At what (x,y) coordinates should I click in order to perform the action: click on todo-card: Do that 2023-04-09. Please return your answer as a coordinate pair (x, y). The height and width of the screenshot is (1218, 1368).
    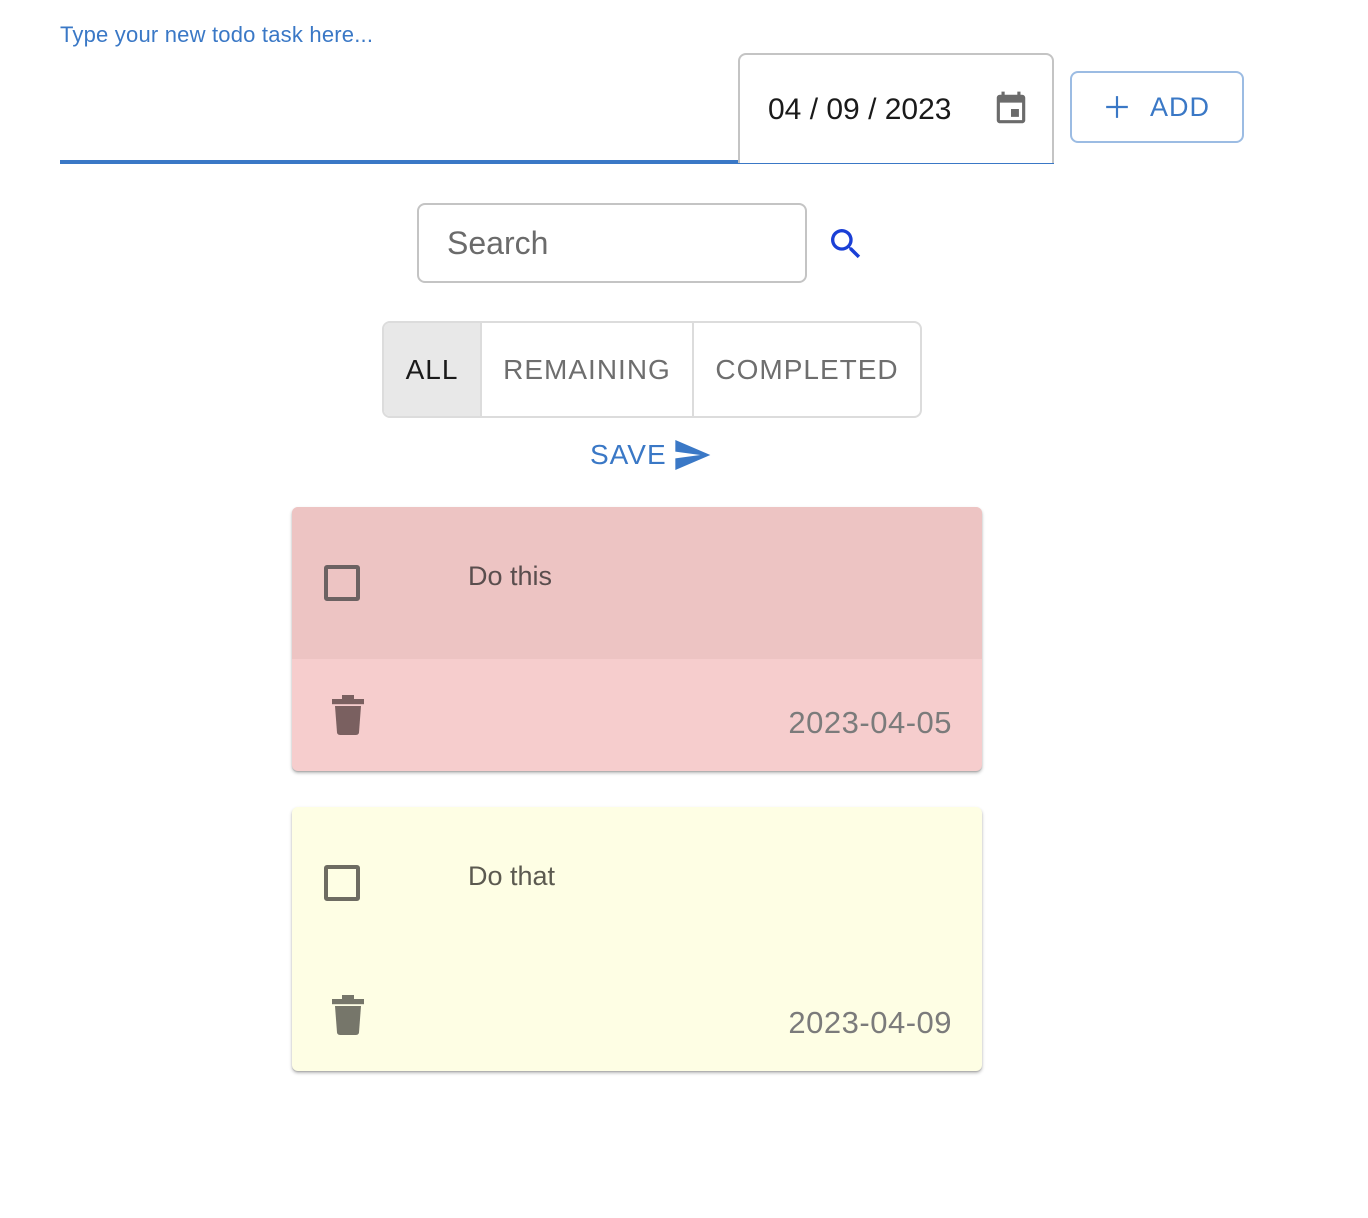
    Looking at the image, I should click on (637, 939).